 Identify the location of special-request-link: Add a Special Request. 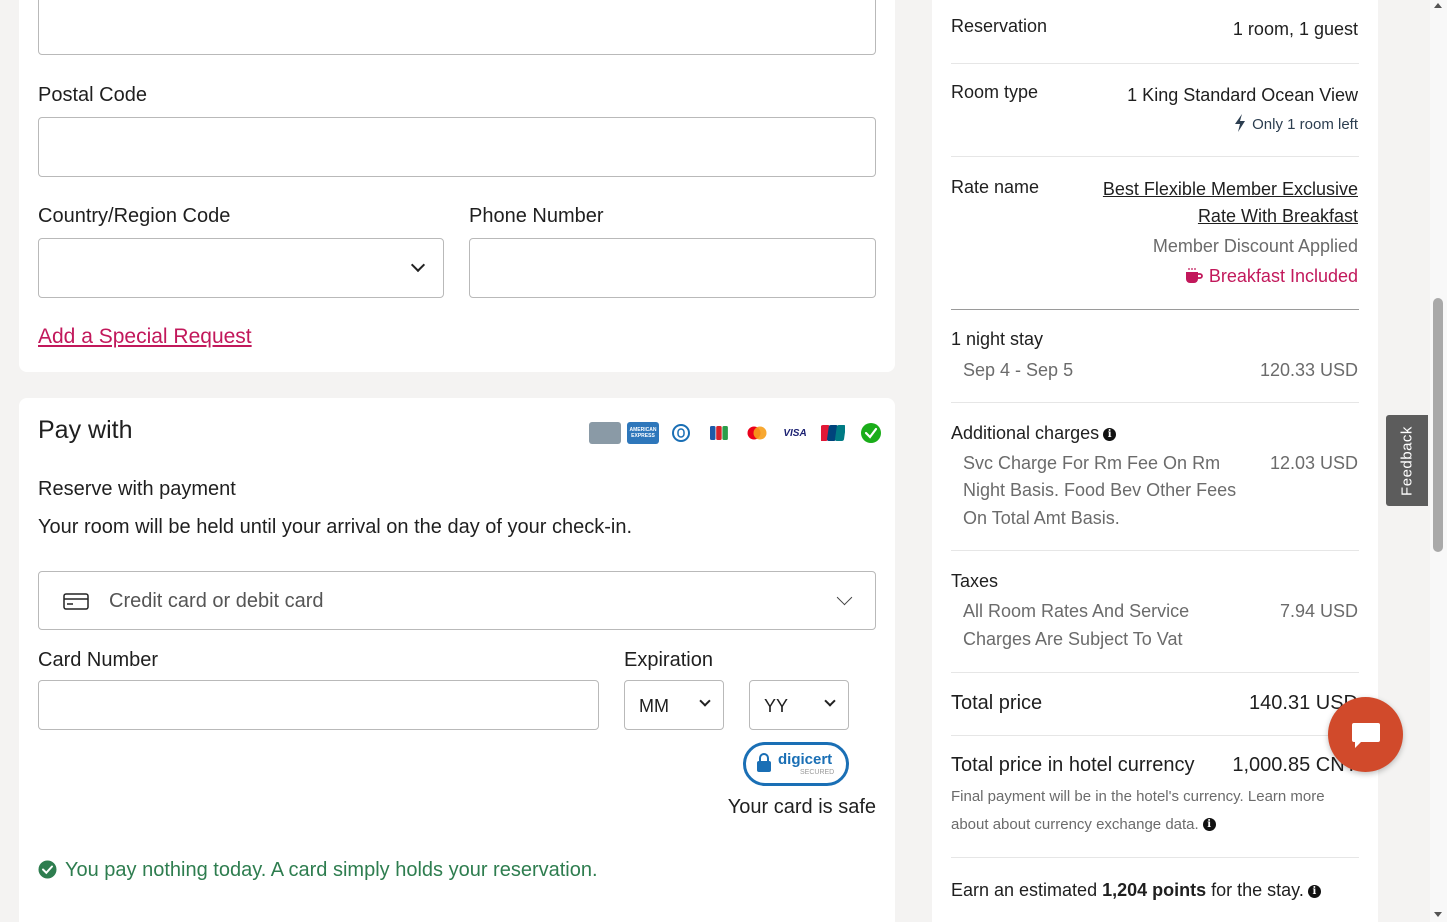
(145, 337).